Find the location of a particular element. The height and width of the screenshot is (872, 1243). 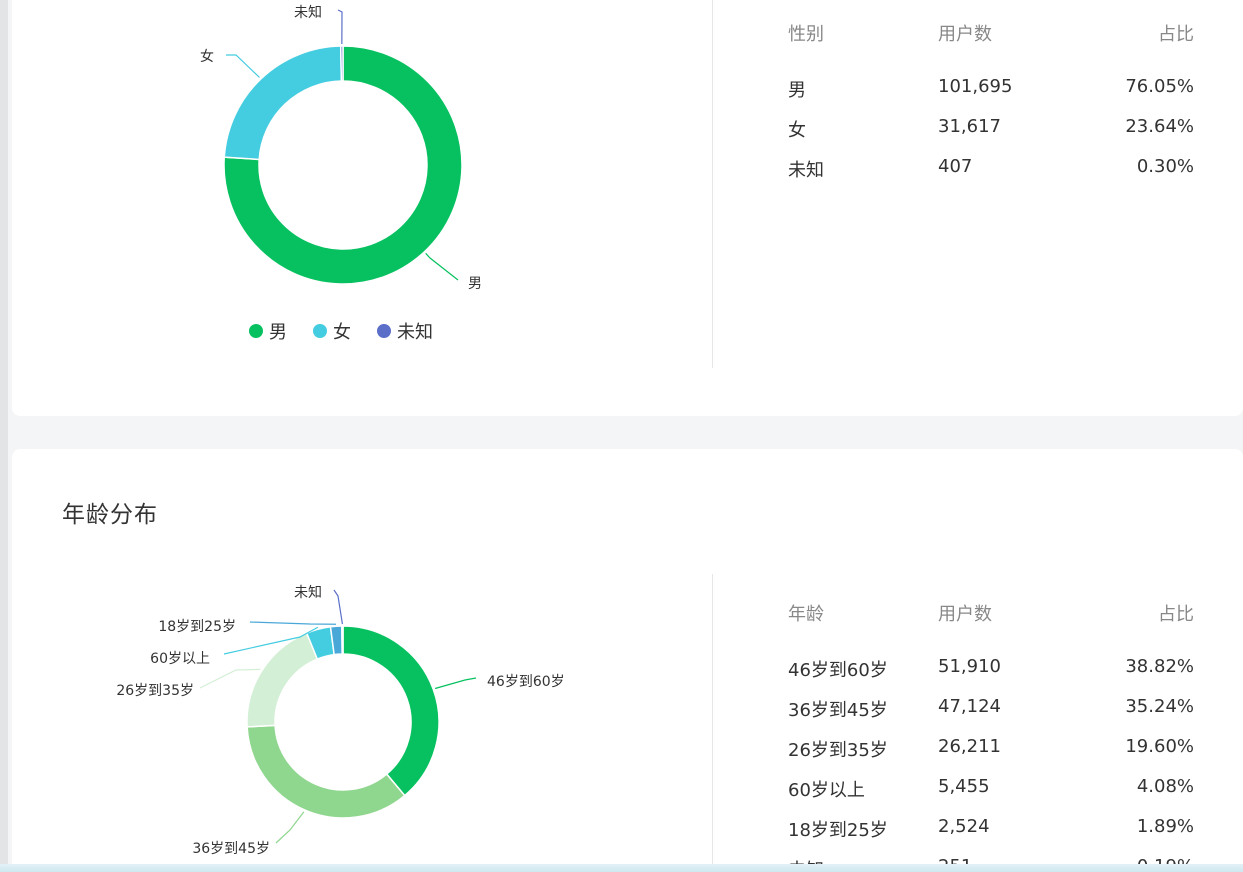

age-table-row-3-cell-0: 60岁以上 is located at coordinates (826, 790).